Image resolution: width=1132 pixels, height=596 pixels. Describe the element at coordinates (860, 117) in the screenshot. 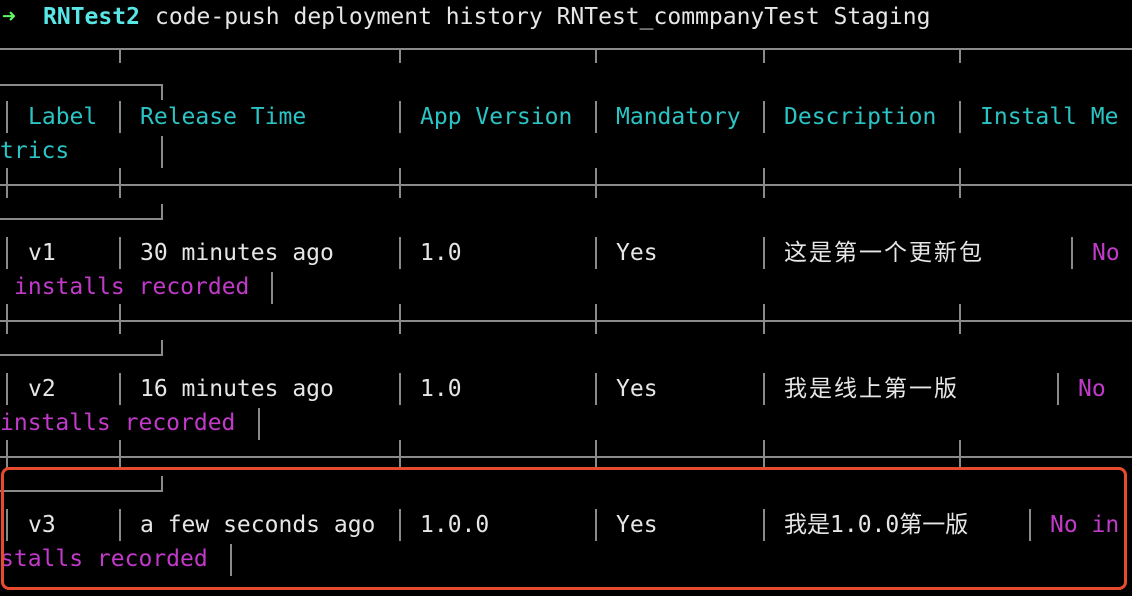

I see `header-description: Description` at that location.